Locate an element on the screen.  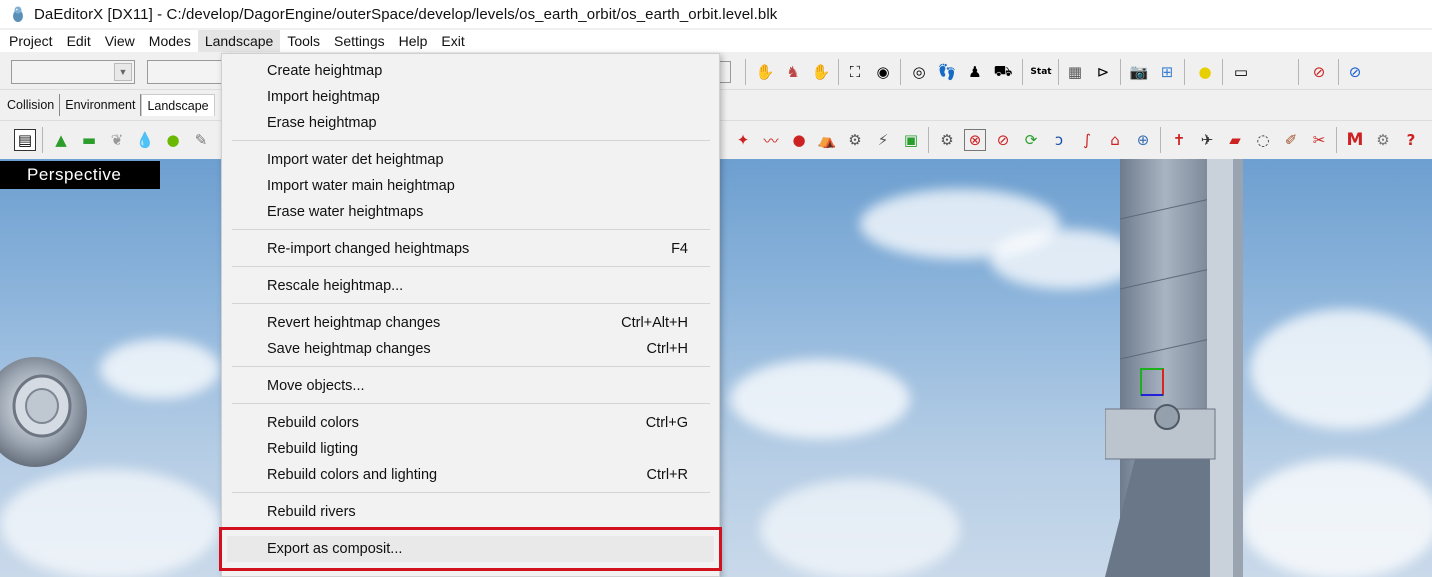
menu-item-rebuild-colors: Rebuild colors Ctrl+G is located at coordinates (470, 423).